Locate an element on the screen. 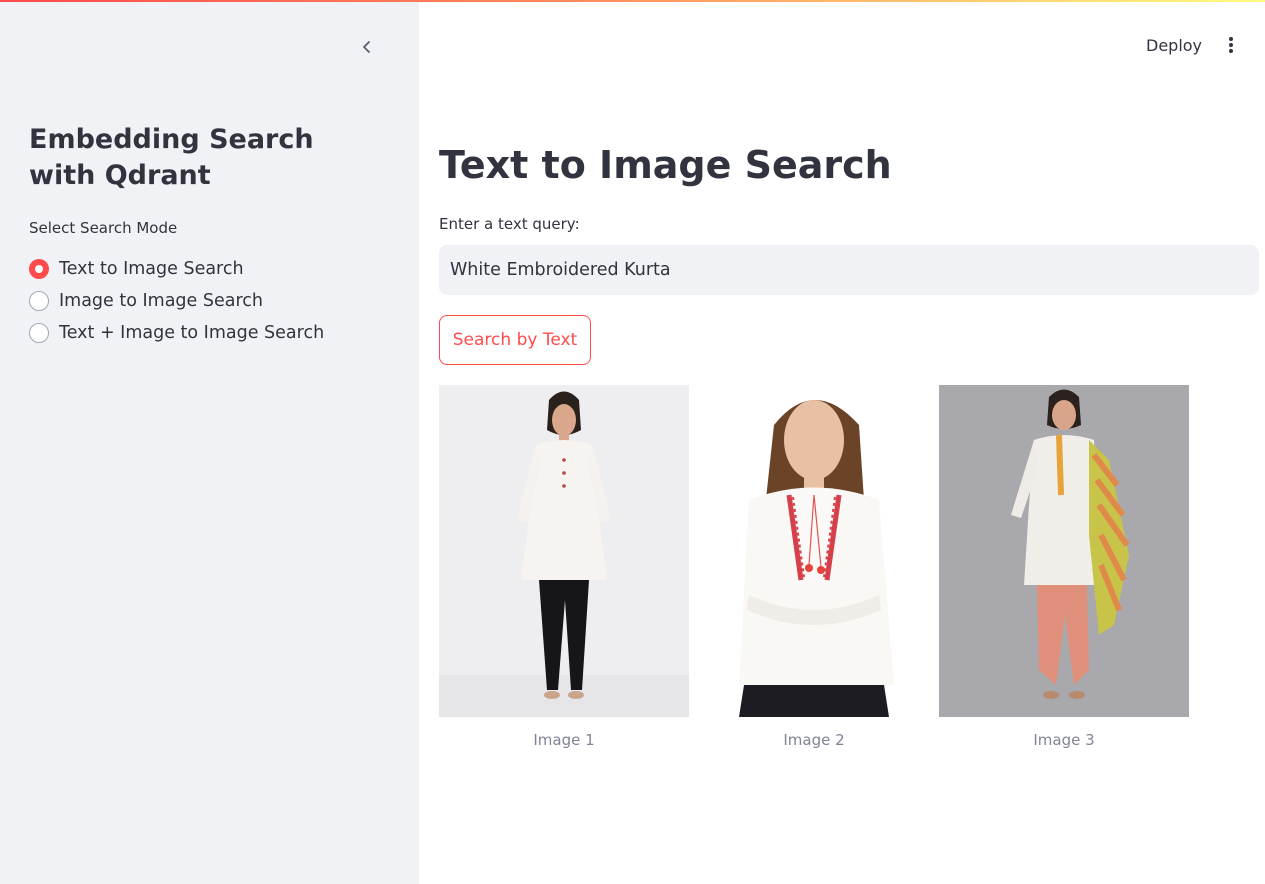  result-card: Image 1 is located at coordinates (564, 567).